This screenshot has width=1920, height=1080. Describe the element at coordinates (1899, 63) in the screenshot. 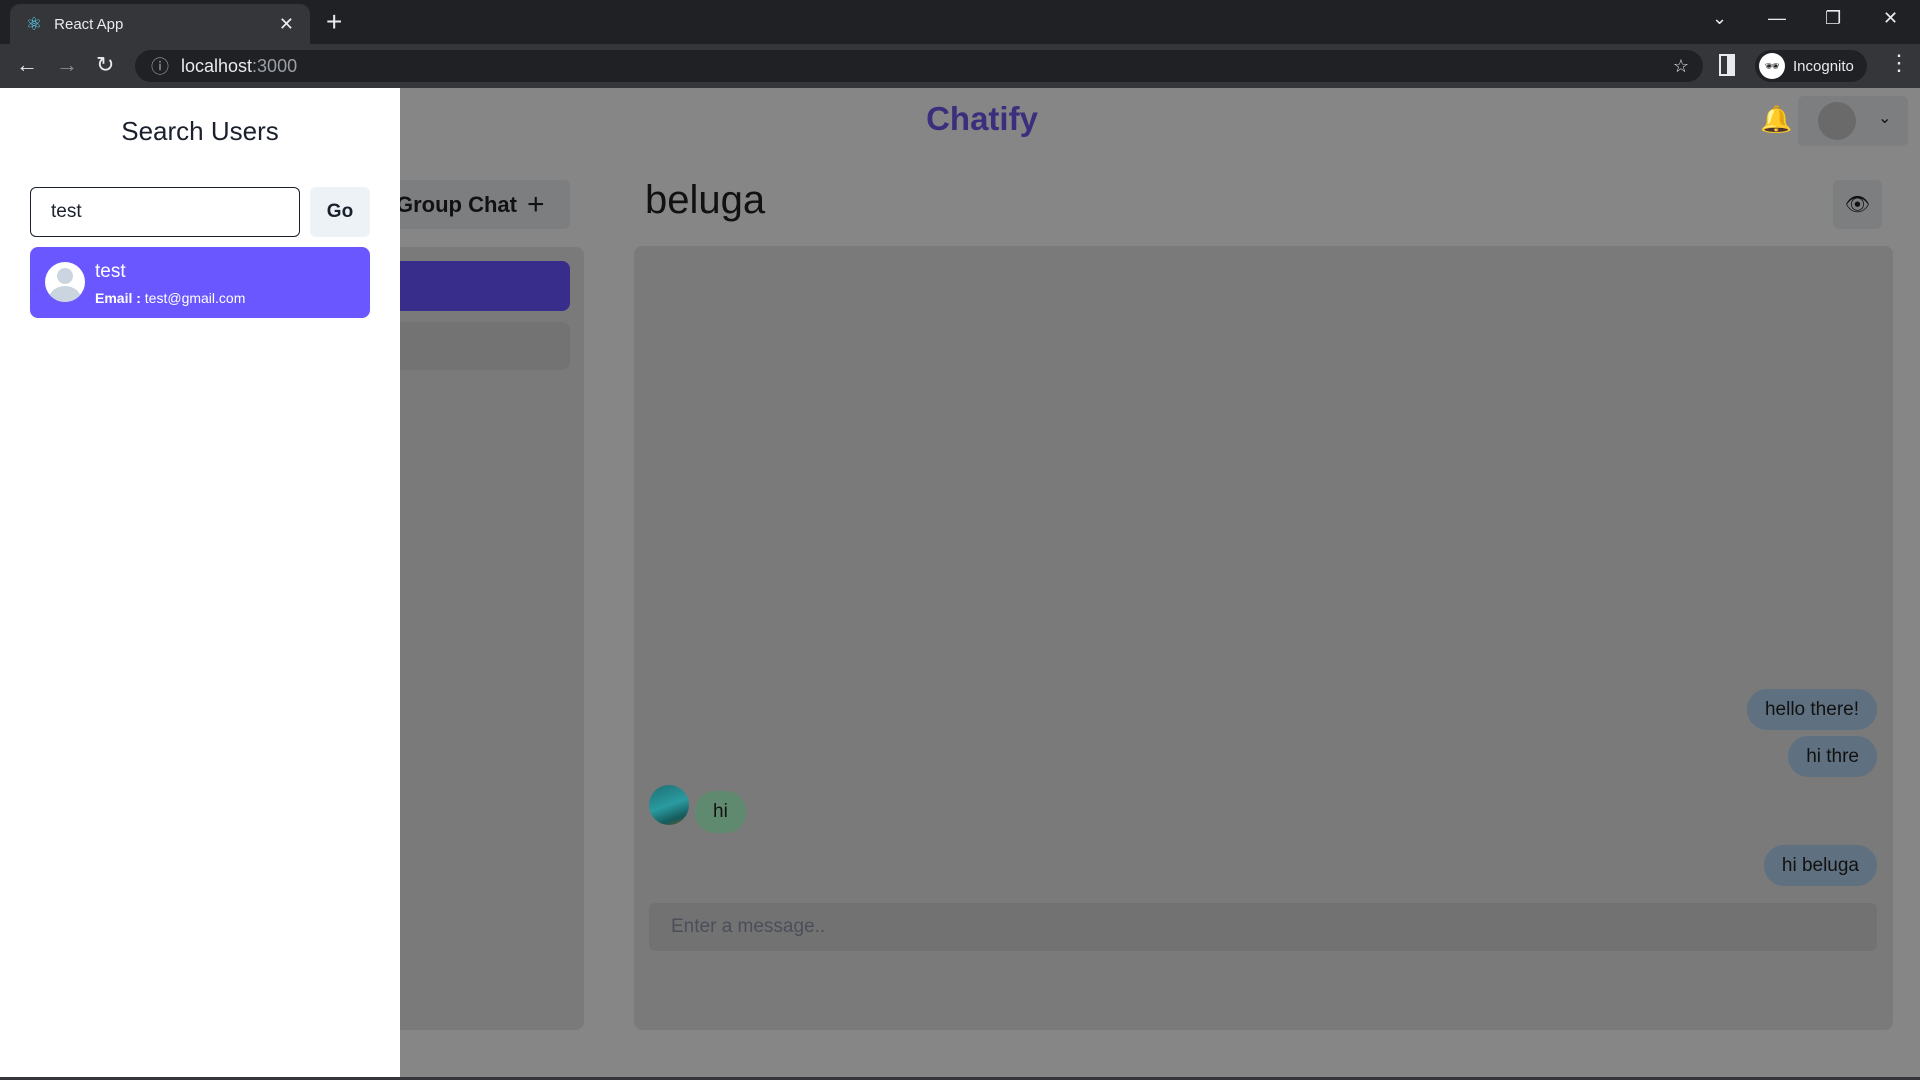

I see `browser-menu-icon: ⋮` at that location.